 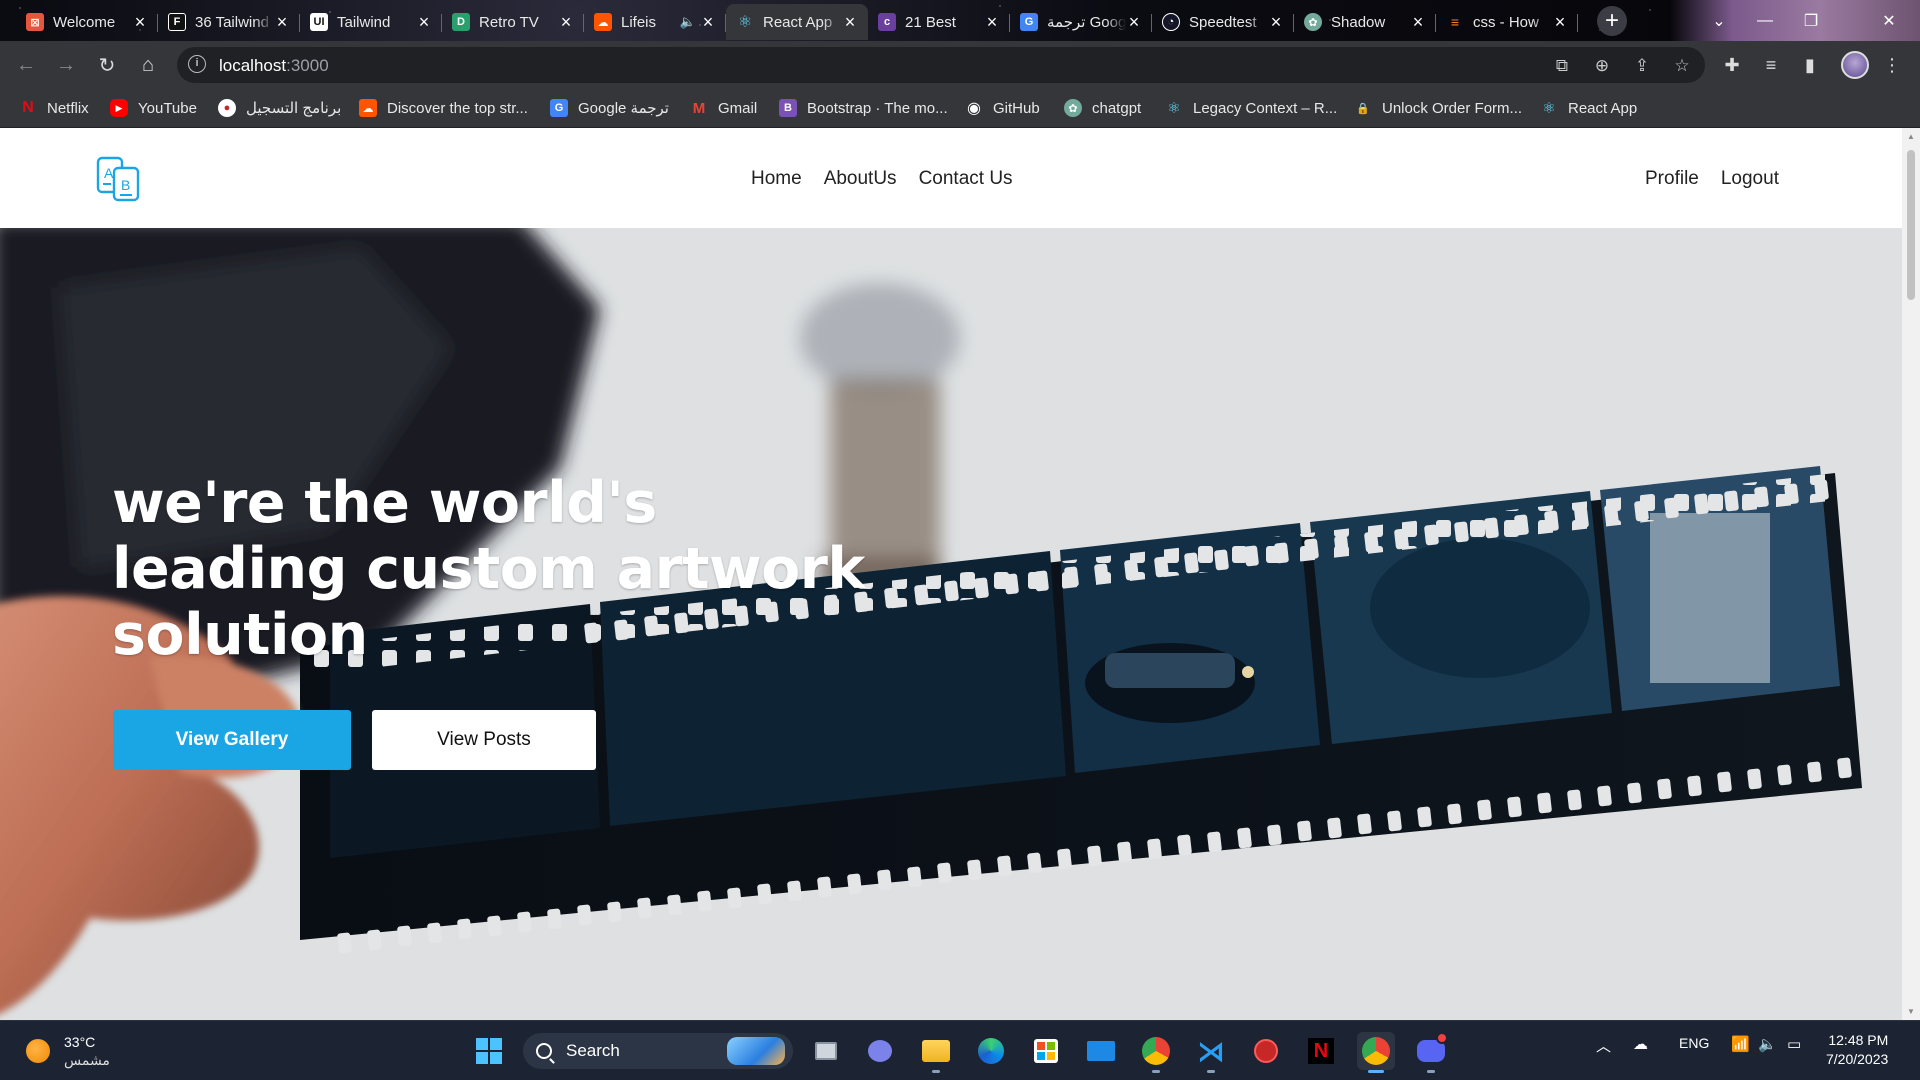 I want to click on view-posts-button: View Posts, so click(x=484, y=740).